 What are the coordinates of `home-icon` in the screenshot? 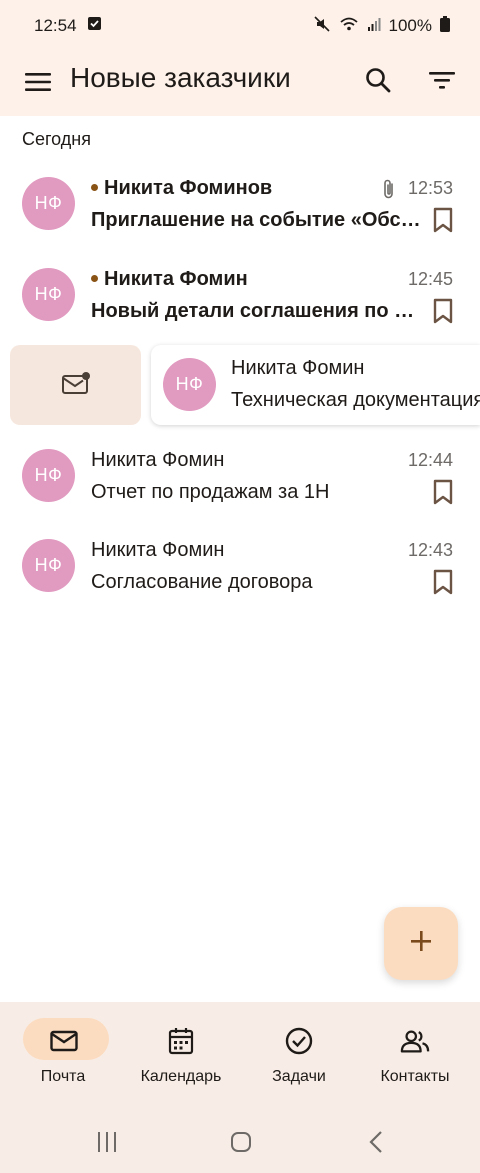 It's located at (241, 1144).